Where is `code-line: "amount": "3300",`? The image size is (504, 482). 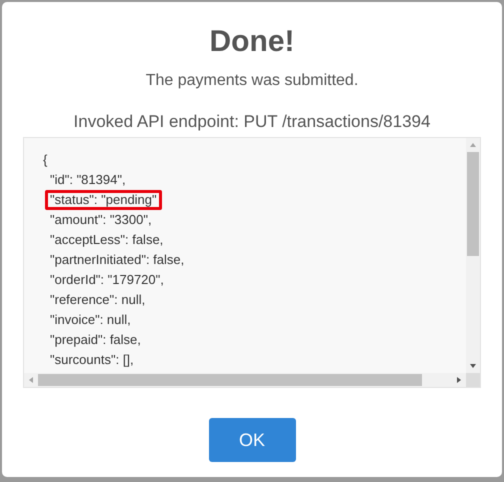 code-line: "amount": "3300", is located at coordinates (101, 220).